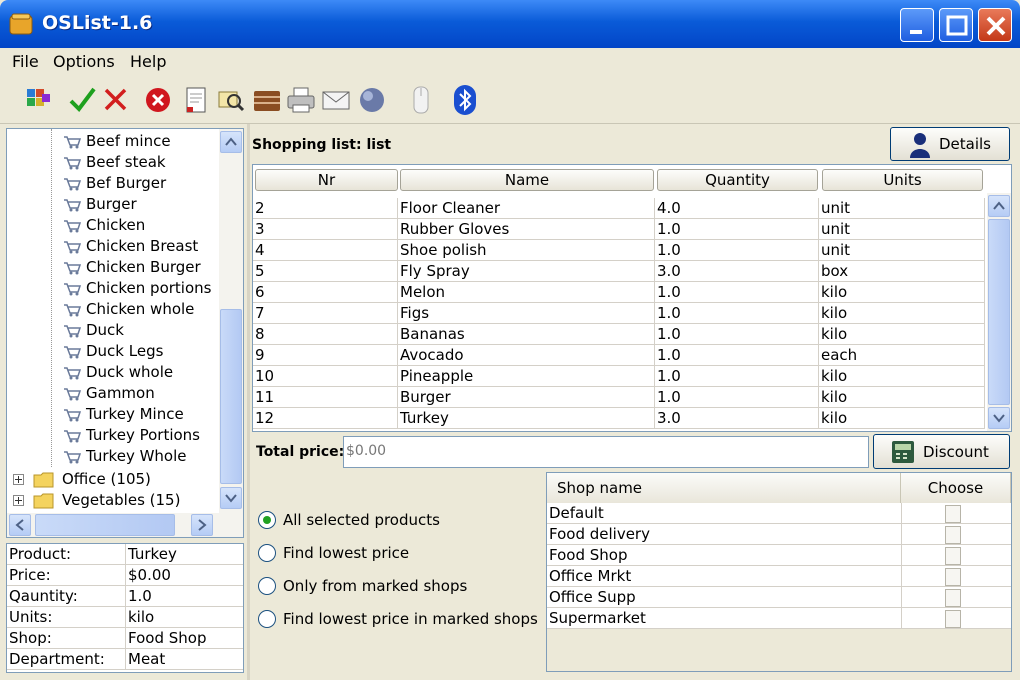  Describe the element at coordinates (779, 618) in the screenshot. I see `shop-row: Supermarket` at that location.